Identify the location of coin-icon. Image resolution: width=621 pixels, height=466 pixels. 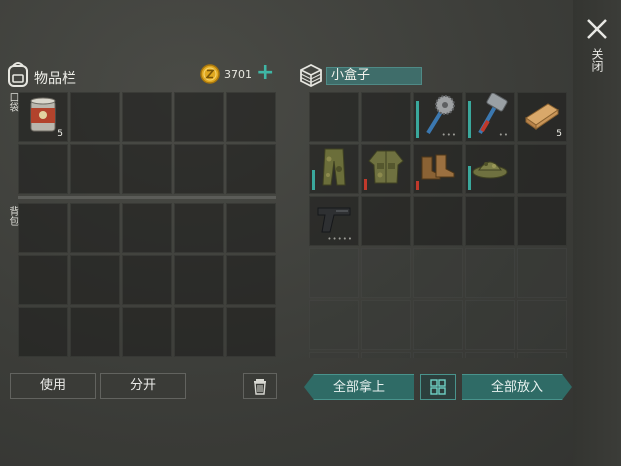
(210, 74).